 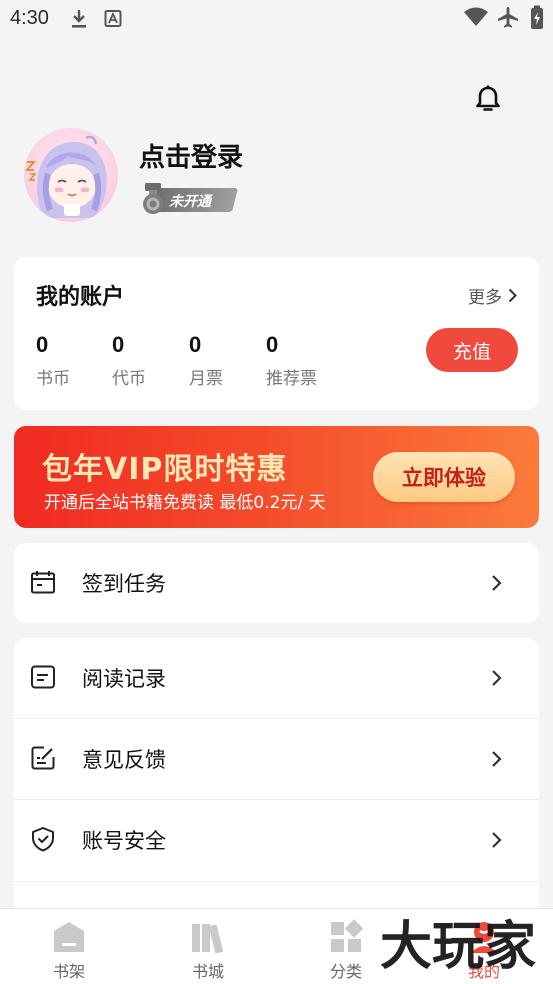 What do you see at coordinates (488, 99) in the screenshot?
I see `notification-bell-icon` at bounding box center [488, 99].